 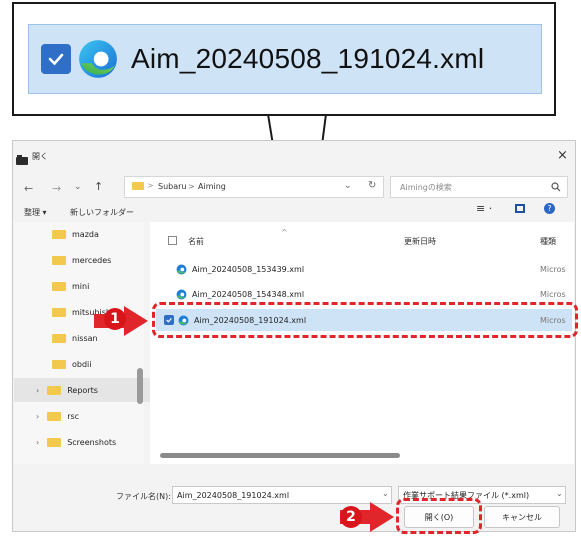 What do you see at coordinates (172, 240) in the screenshot?
I see `select-all-checkbox` at bounding box center [172, 240].